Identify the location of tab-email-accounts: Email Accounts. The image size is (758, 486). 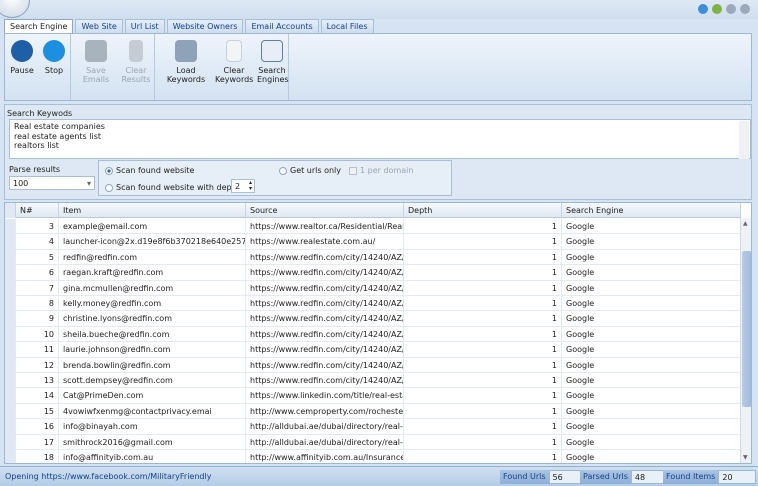
(282, 26).